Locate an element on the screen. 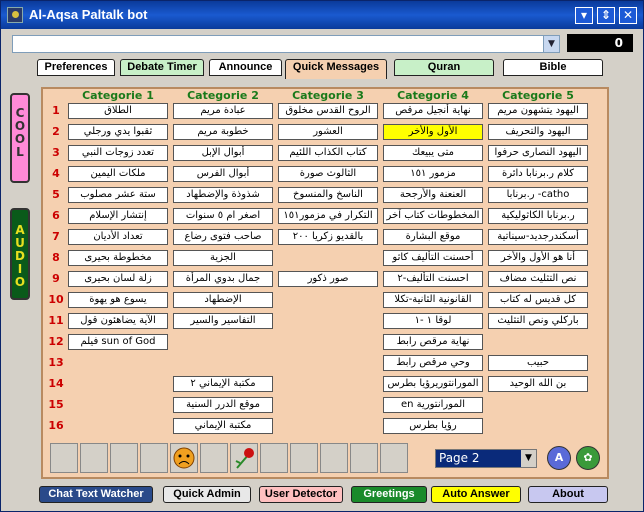  audio-toggle: AUDIO is located at coordinates (20, 254).